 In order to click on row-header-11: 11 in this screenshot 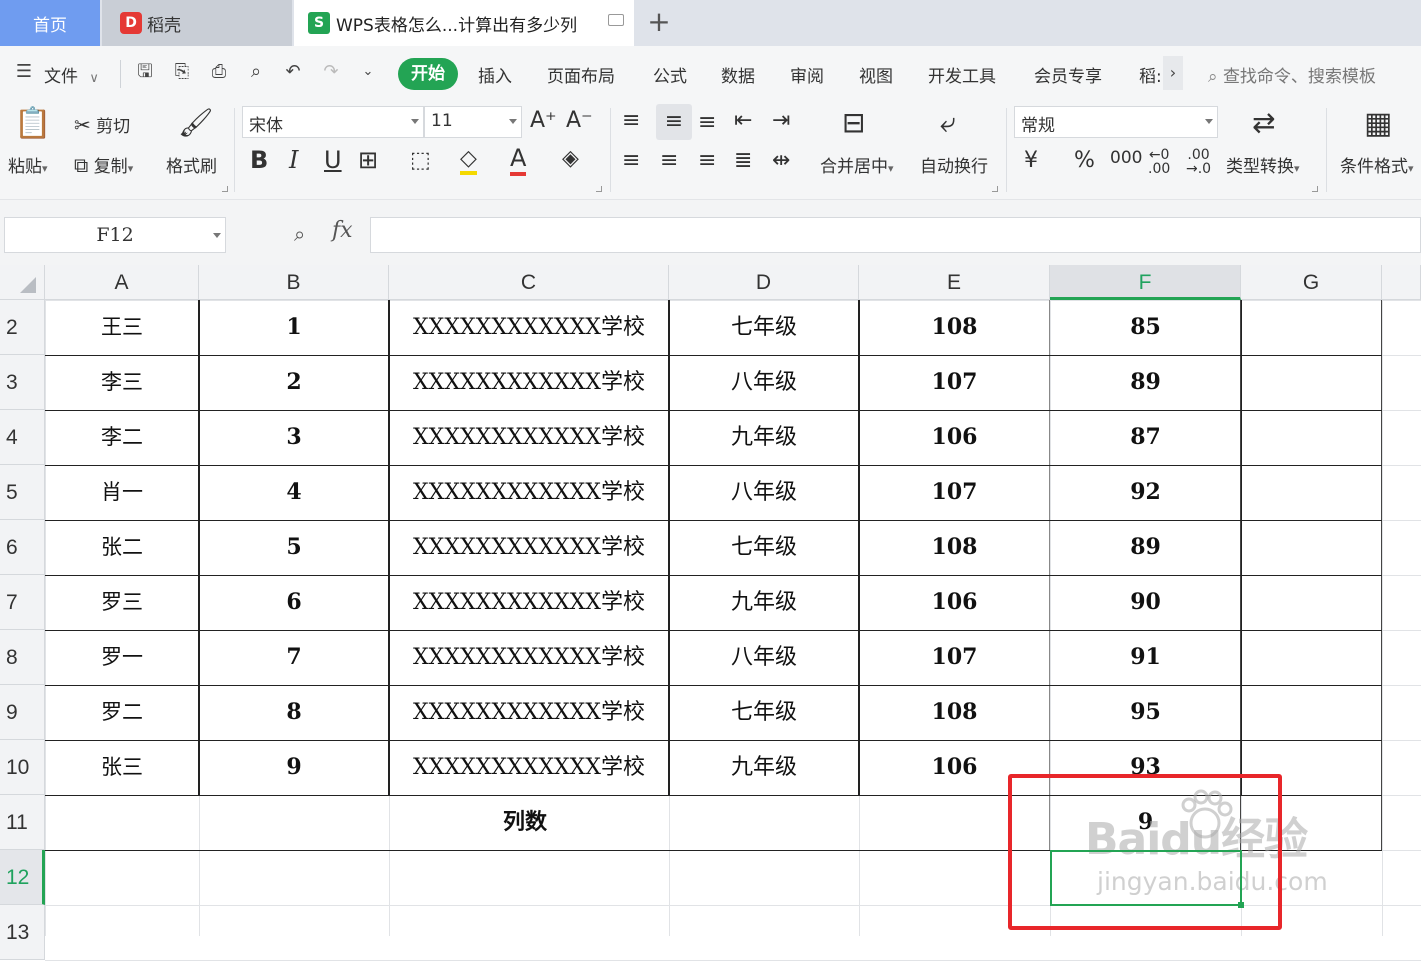, I will do `click(22, 822)`.